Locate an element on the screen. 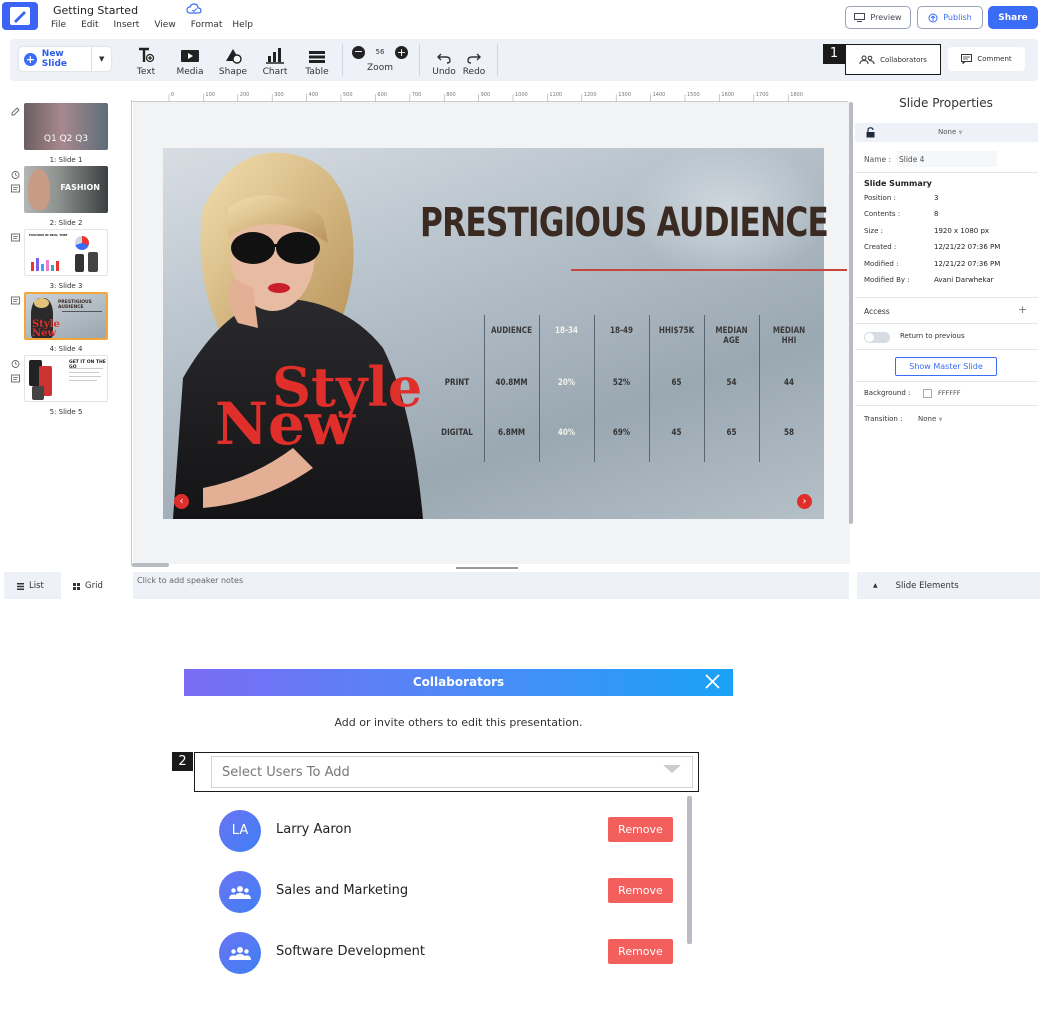 The height and width of the screenshot is (1031, 1047). speaker-notes-input: Click to add speaker notes is located at coordinates (491, 585).